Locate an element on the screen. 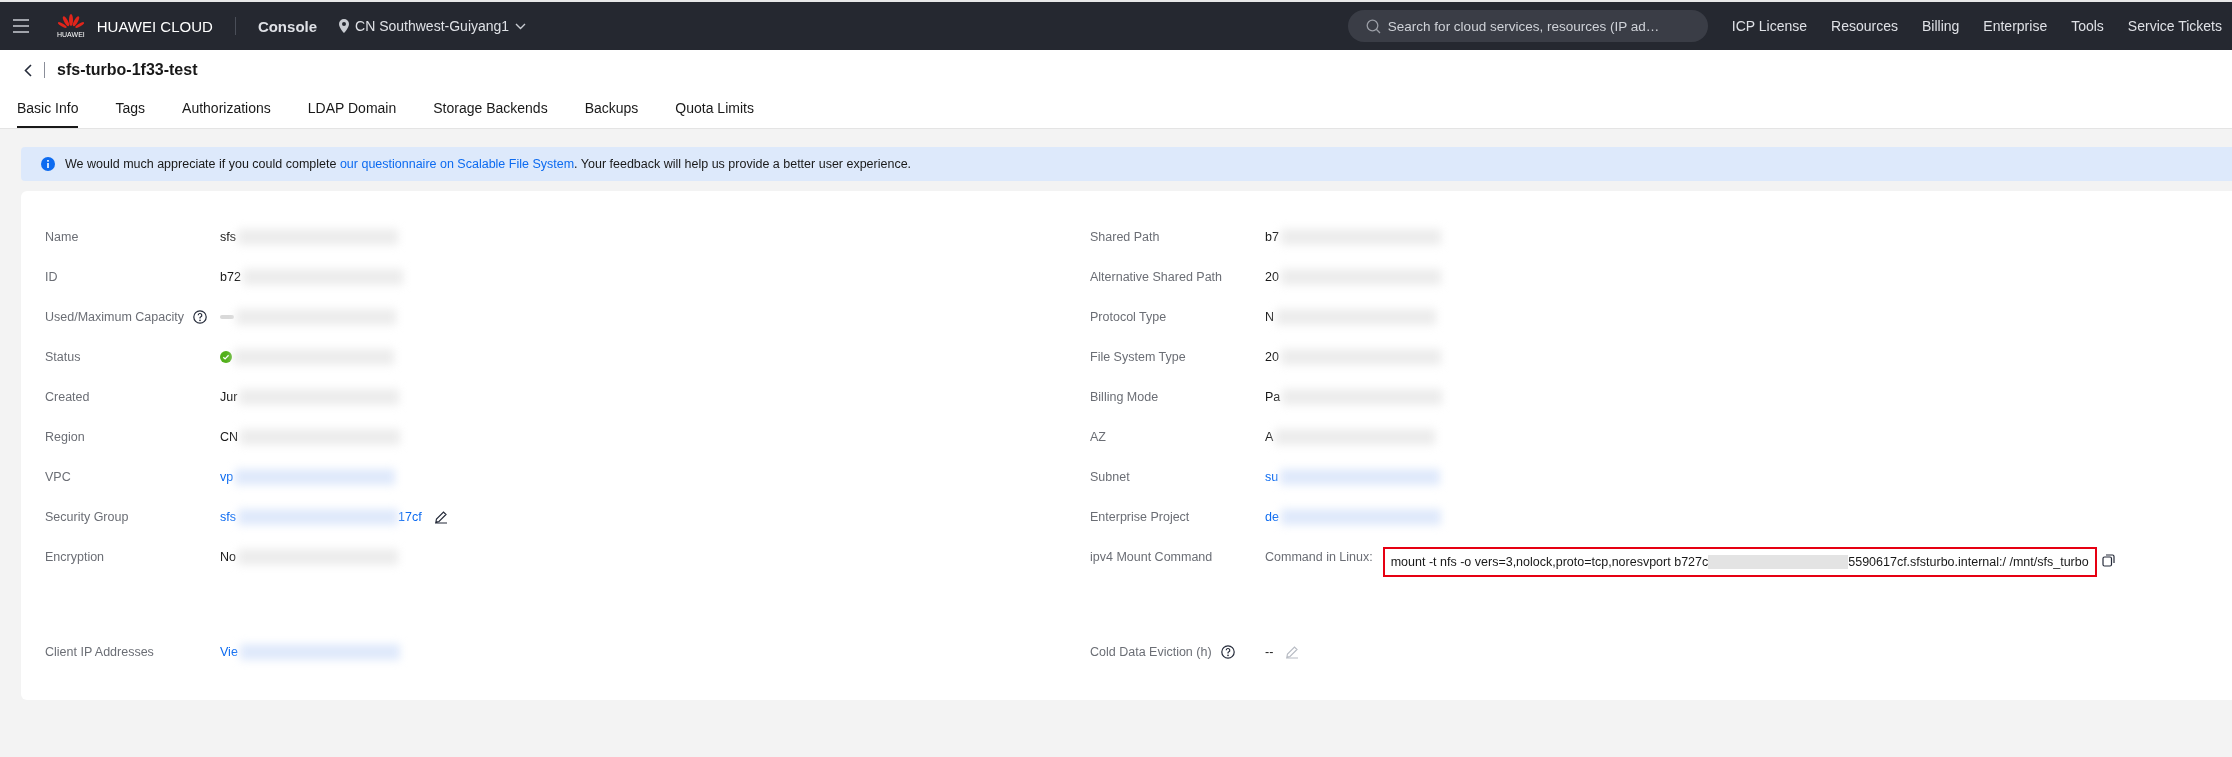  tab: Quota Limits is located at coordinates (714, 109).